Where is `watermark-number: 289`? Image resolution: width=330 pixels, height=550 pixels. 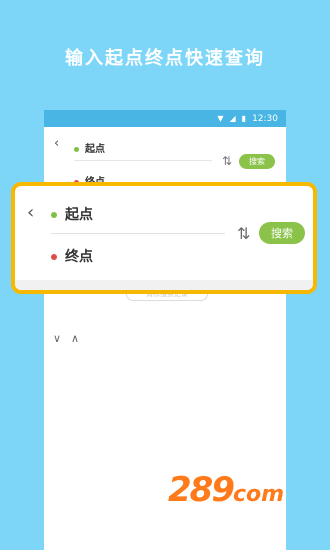
watermark-number: 289 is located at coordinates (201, 490).